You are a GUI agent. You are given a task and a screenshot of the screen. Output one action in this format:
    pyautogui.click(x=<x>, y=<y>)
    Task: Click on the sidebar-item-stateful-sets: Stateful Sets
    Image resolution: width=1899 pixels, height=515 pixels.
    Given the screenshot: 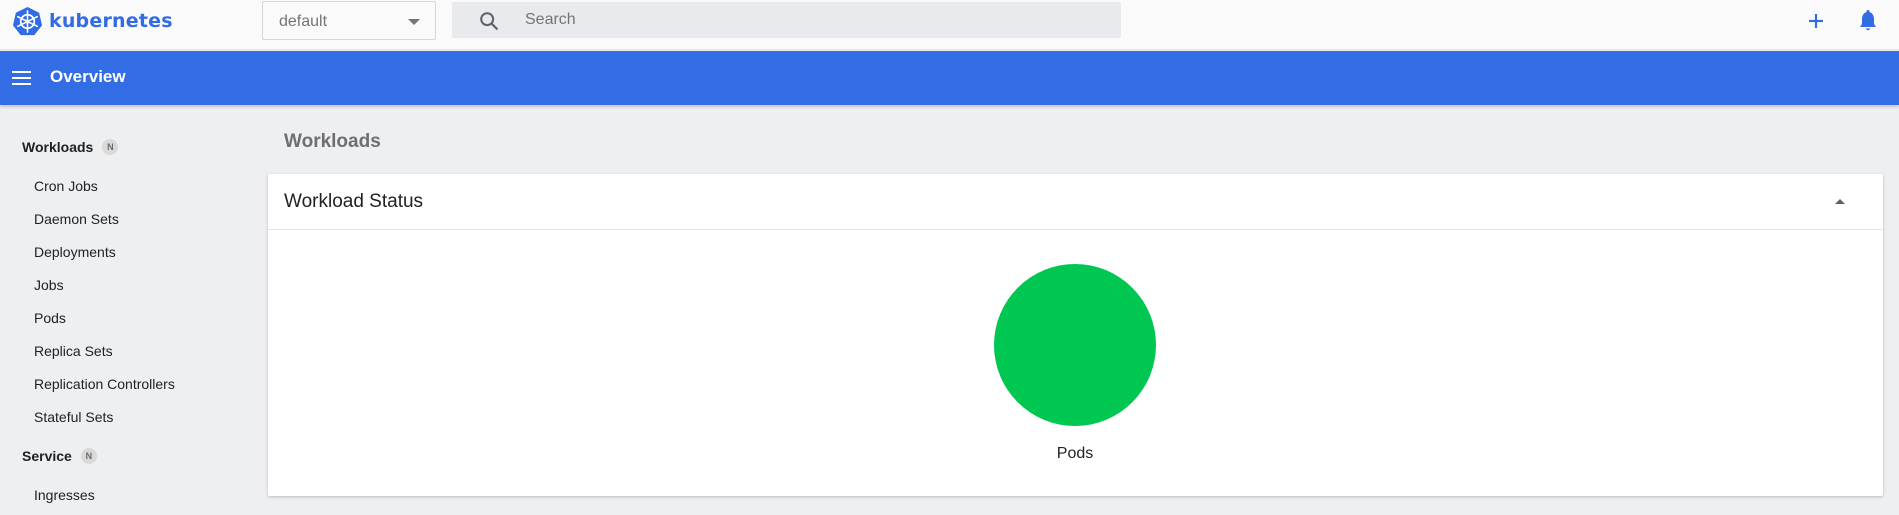 What is the action you would take?
    pyautogui.click(x=73, y=417)
    